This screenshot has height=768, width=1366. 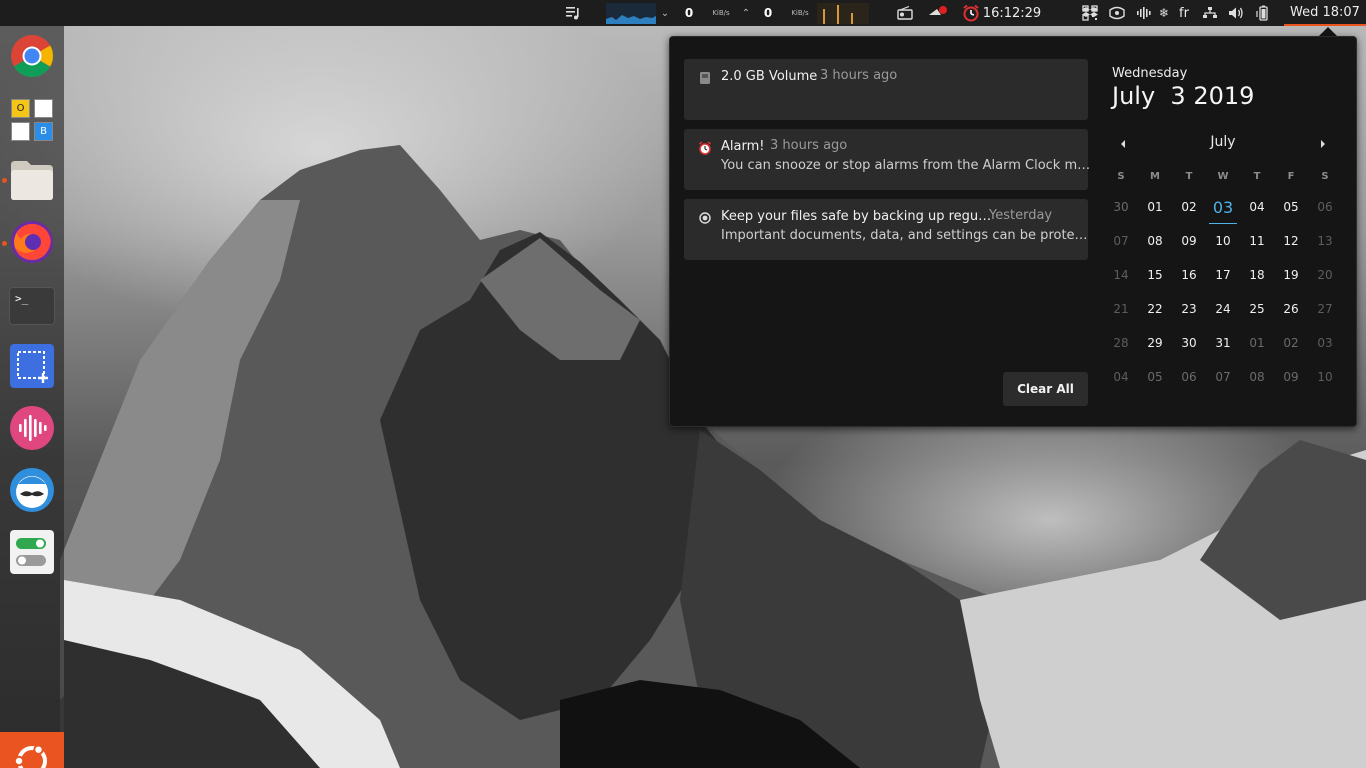 I want to click on show-applications-button, so click(x=32, y=750).